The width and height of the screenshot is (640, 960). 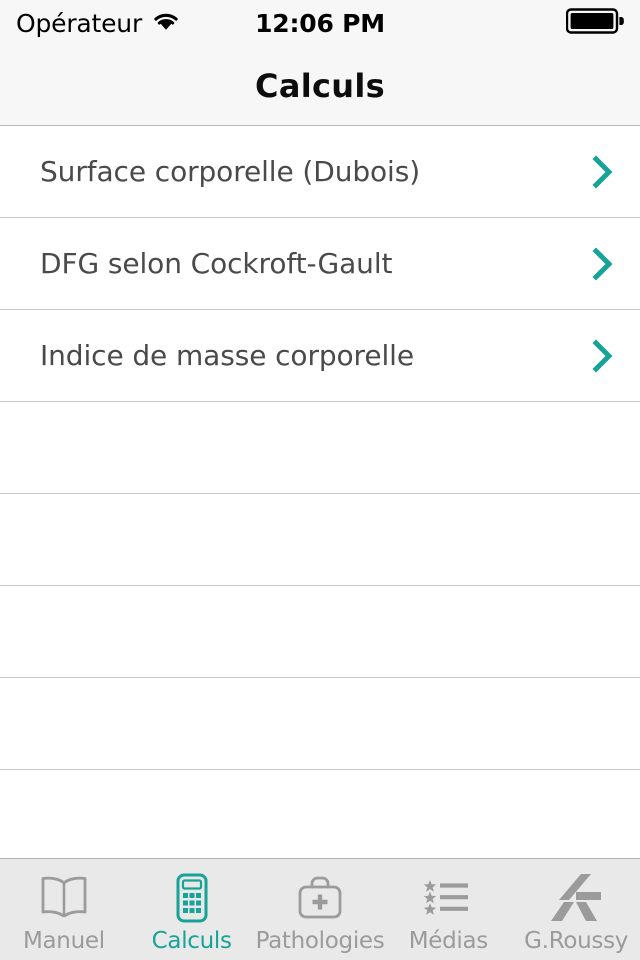 I want to click on tab-label: Calculs, so click(x=191, y=940).